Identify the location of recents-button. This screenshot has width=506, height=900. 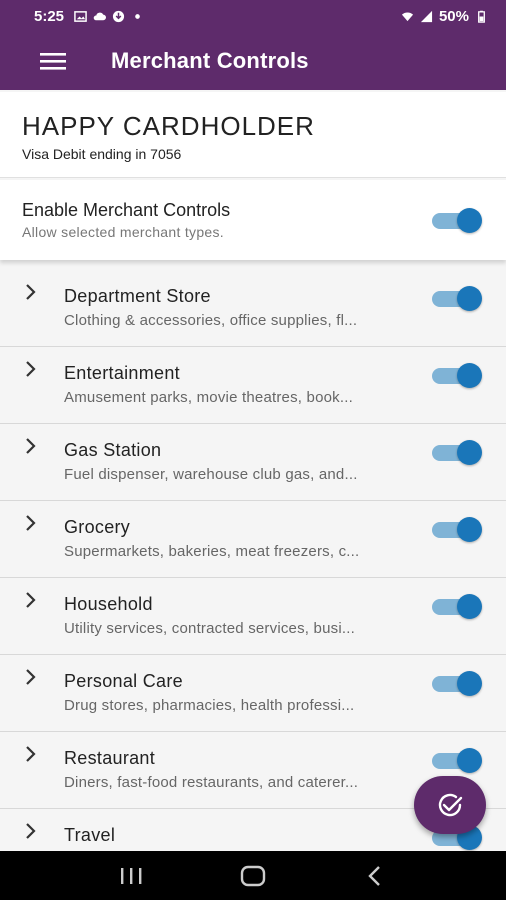
(131, 876).